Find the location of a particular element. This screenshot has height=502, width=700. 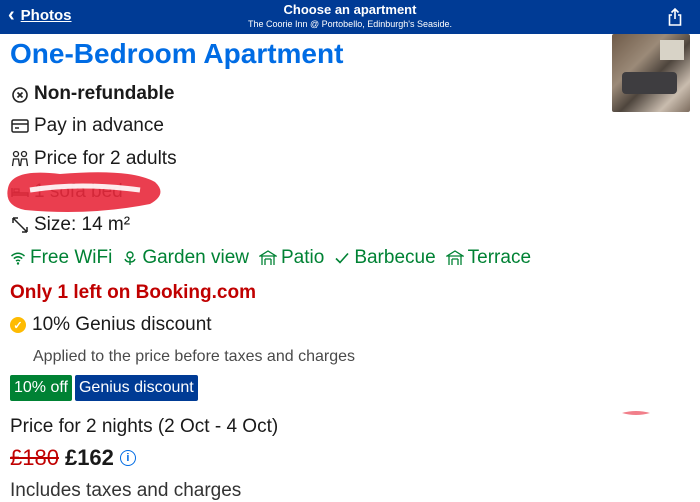

feature-adults: Price for 2 adults is located at coordinates (93, 159).